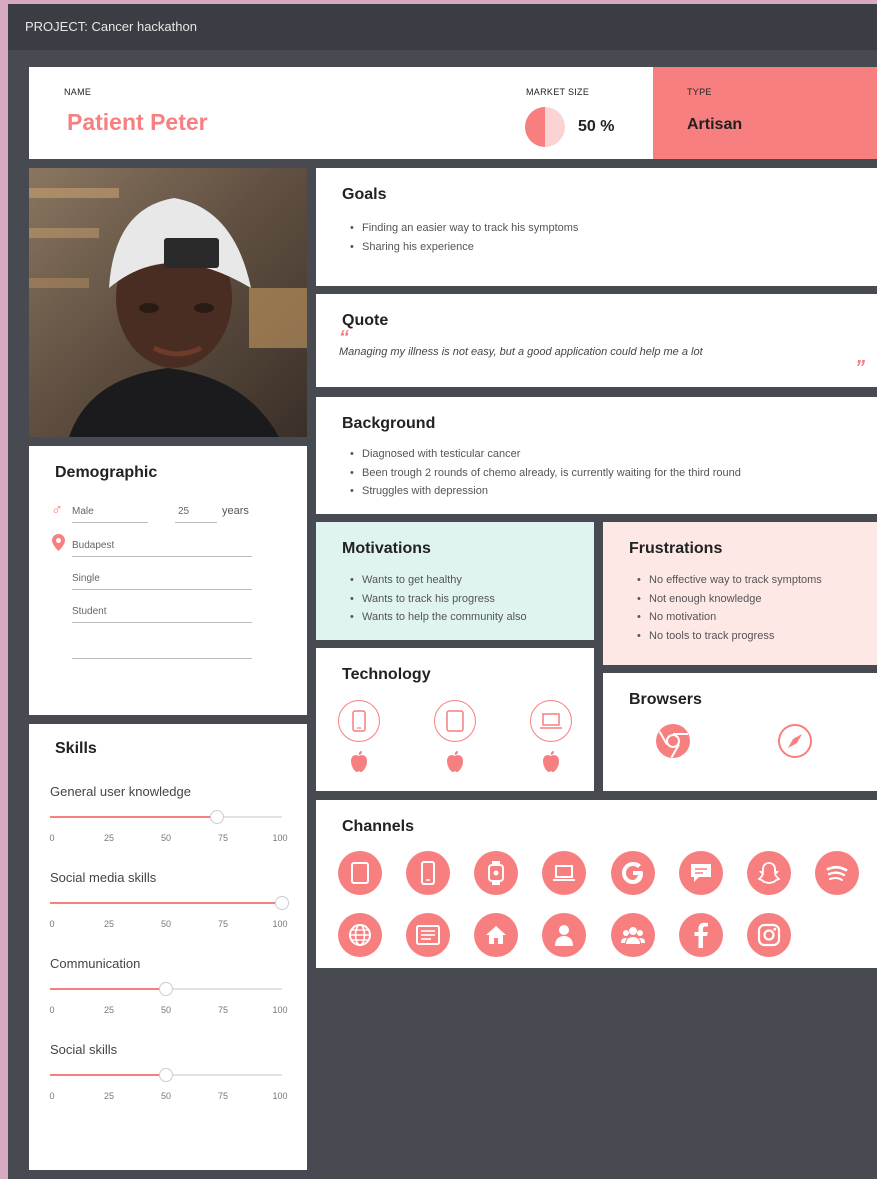 The image size is (877, 1179). I want to click on project-bar: PROJECT: Cancer hackathon, so click(442, 27).